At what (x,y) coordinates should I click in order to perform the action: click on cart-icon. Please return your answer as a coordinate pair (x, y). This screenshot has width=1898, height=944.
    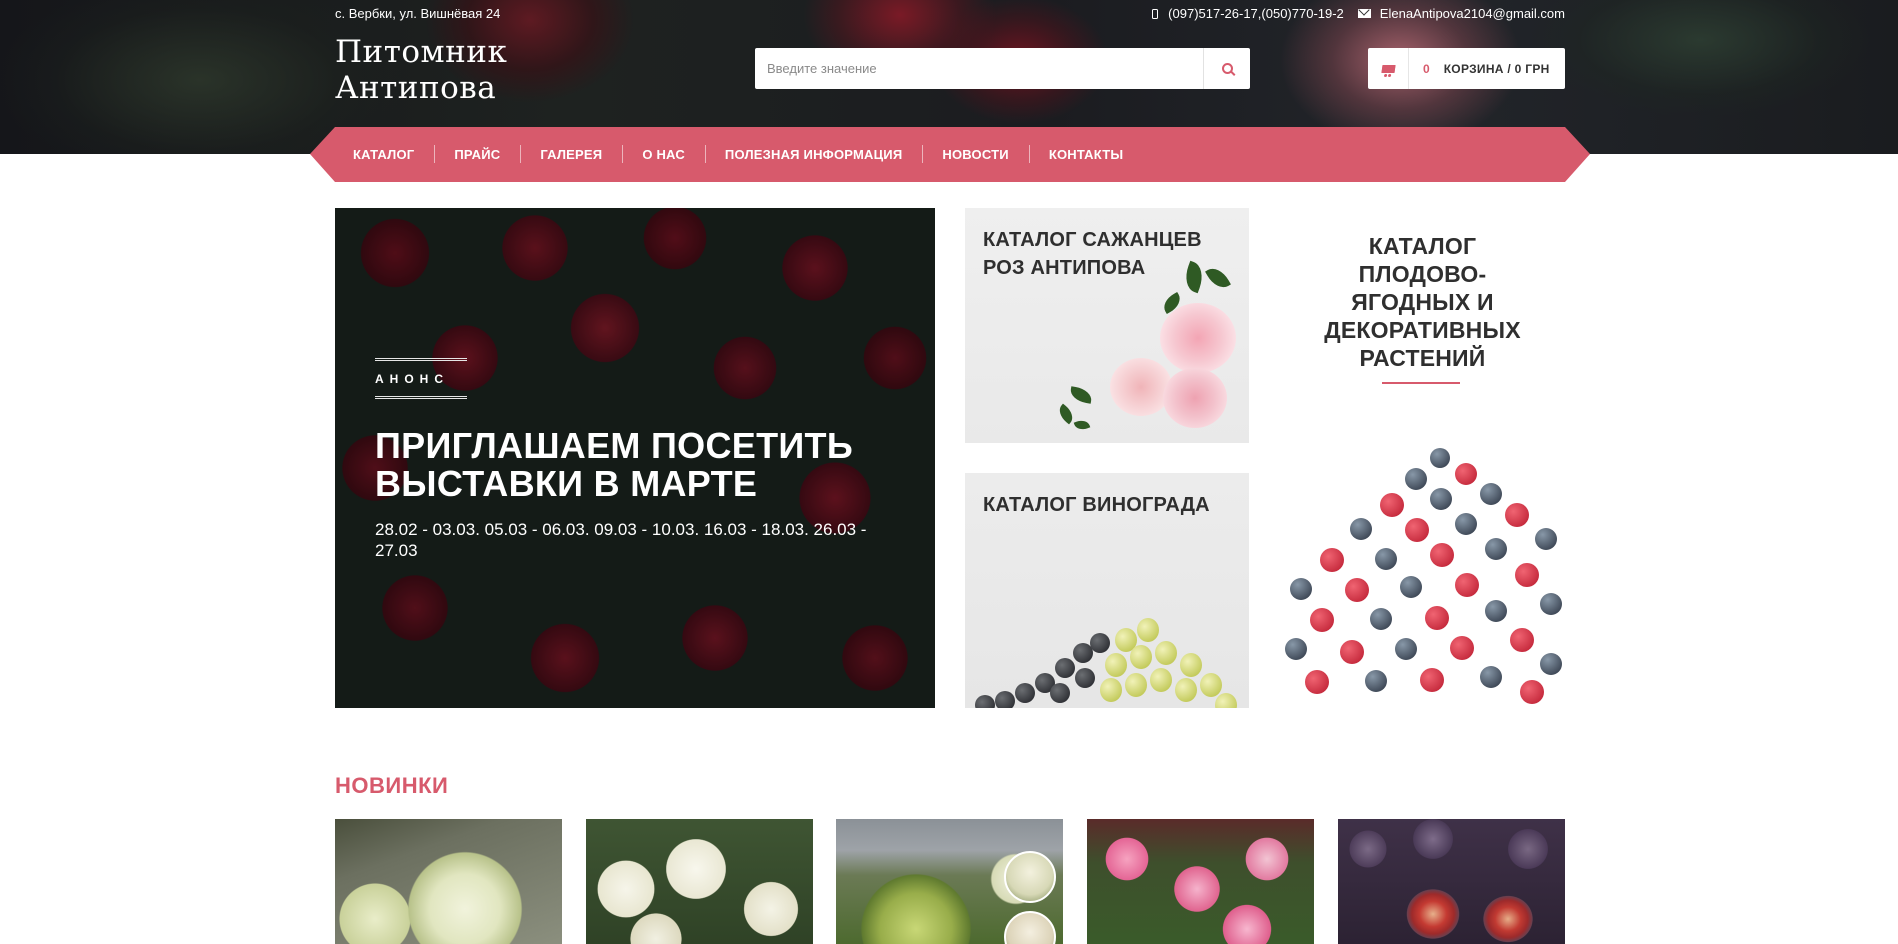
    Looking at the image, I should click on (1388, 68).